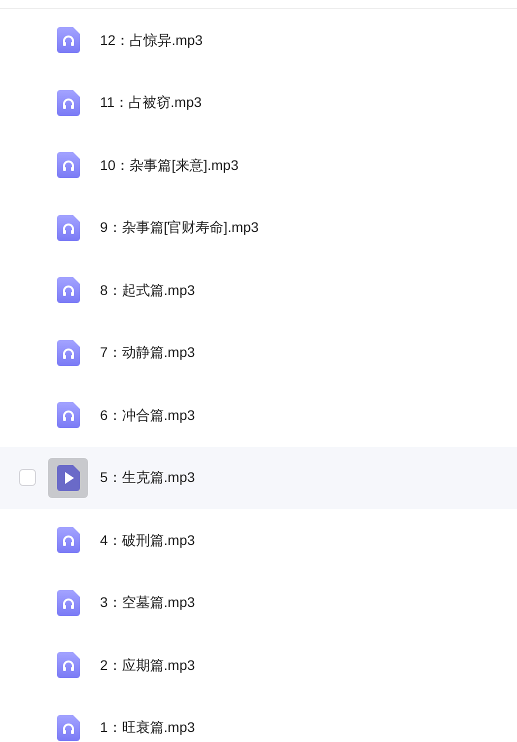  Describe the element at coordinates (147, 665) in the screenshot. I see `file-name: 2：应期篇.mp3` at that location.